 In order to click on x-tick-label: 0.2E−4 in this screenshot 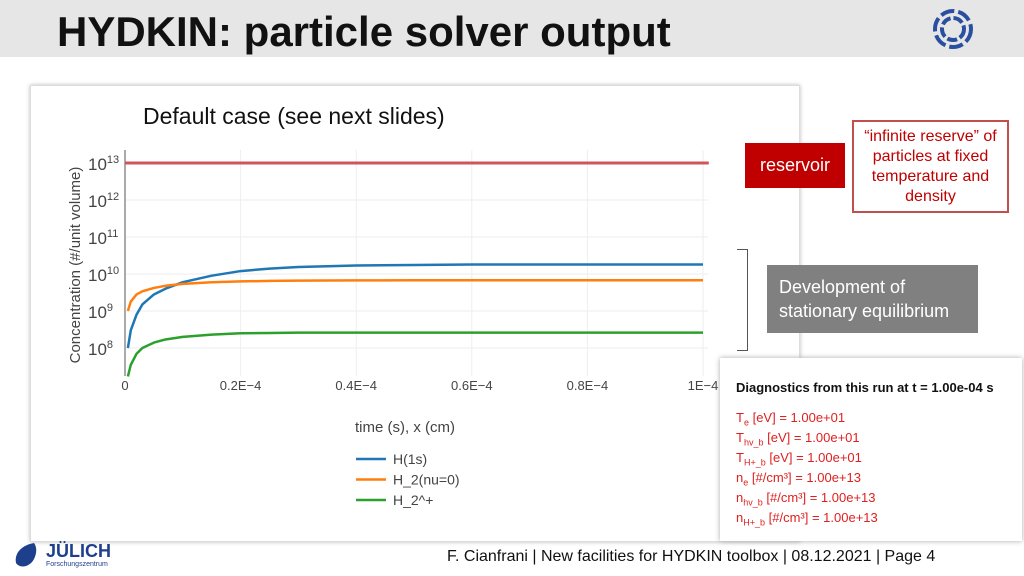, I will do `click(241, 385)`.